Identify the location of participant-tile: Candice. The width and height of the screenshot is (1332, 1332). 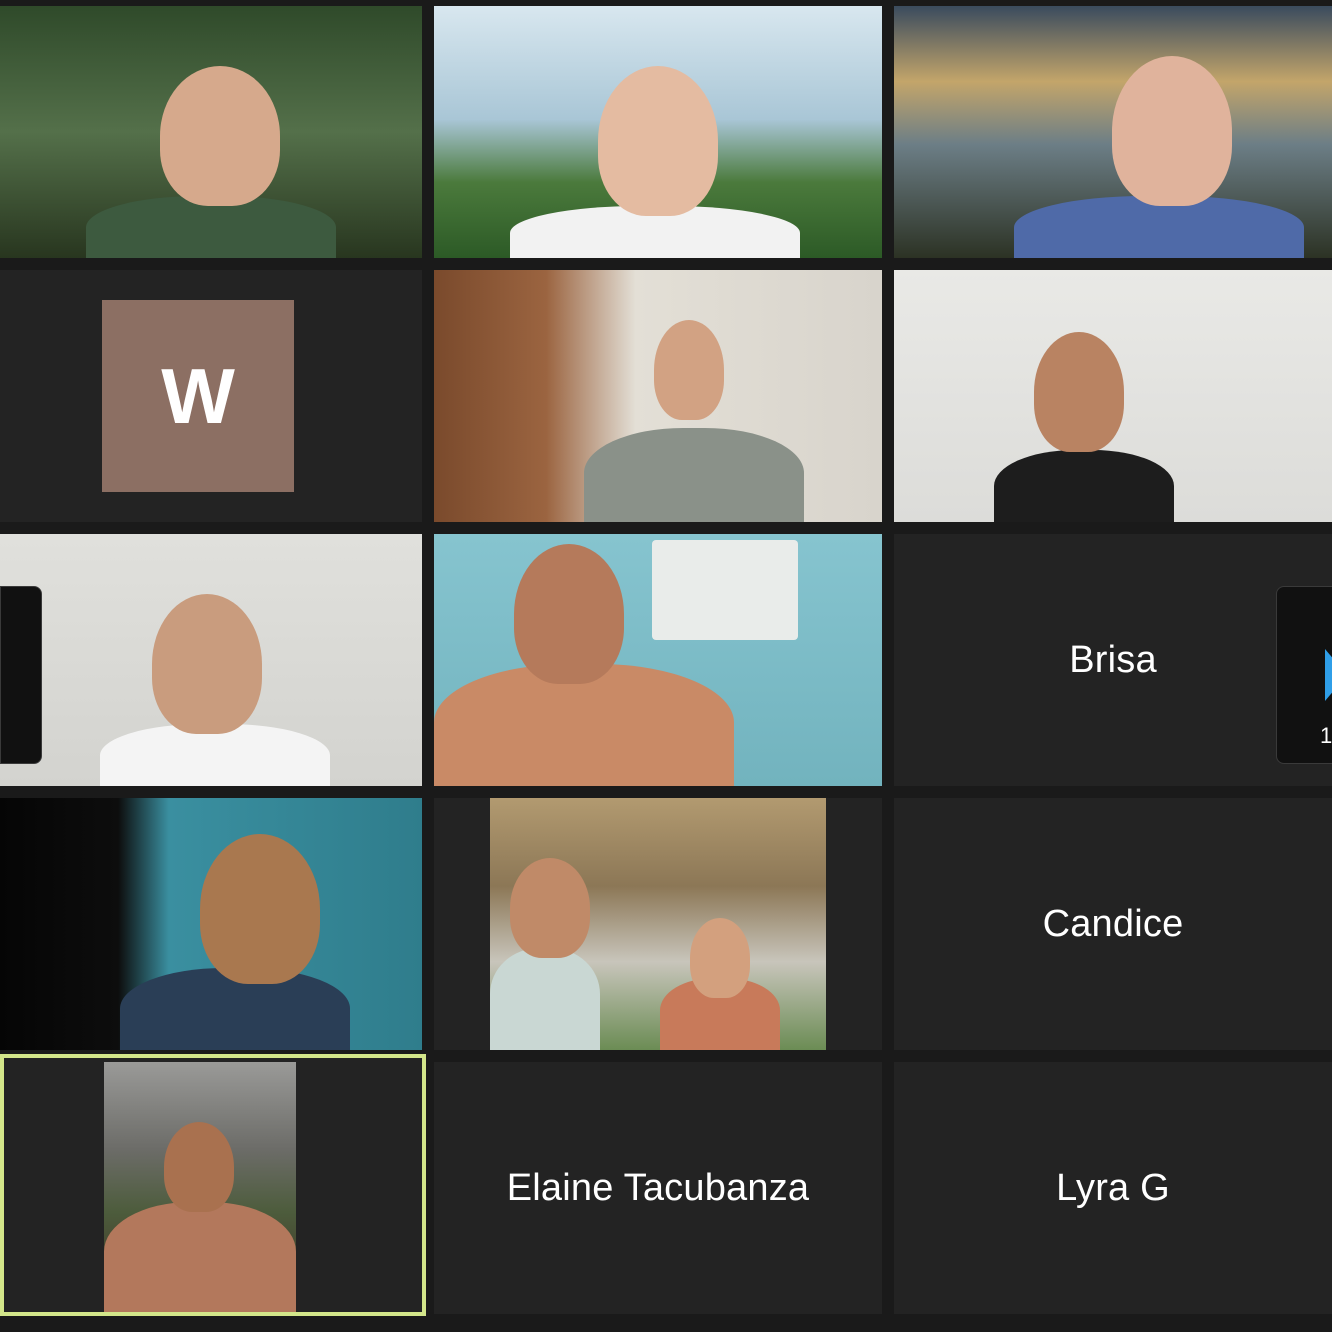
(1113, 924).